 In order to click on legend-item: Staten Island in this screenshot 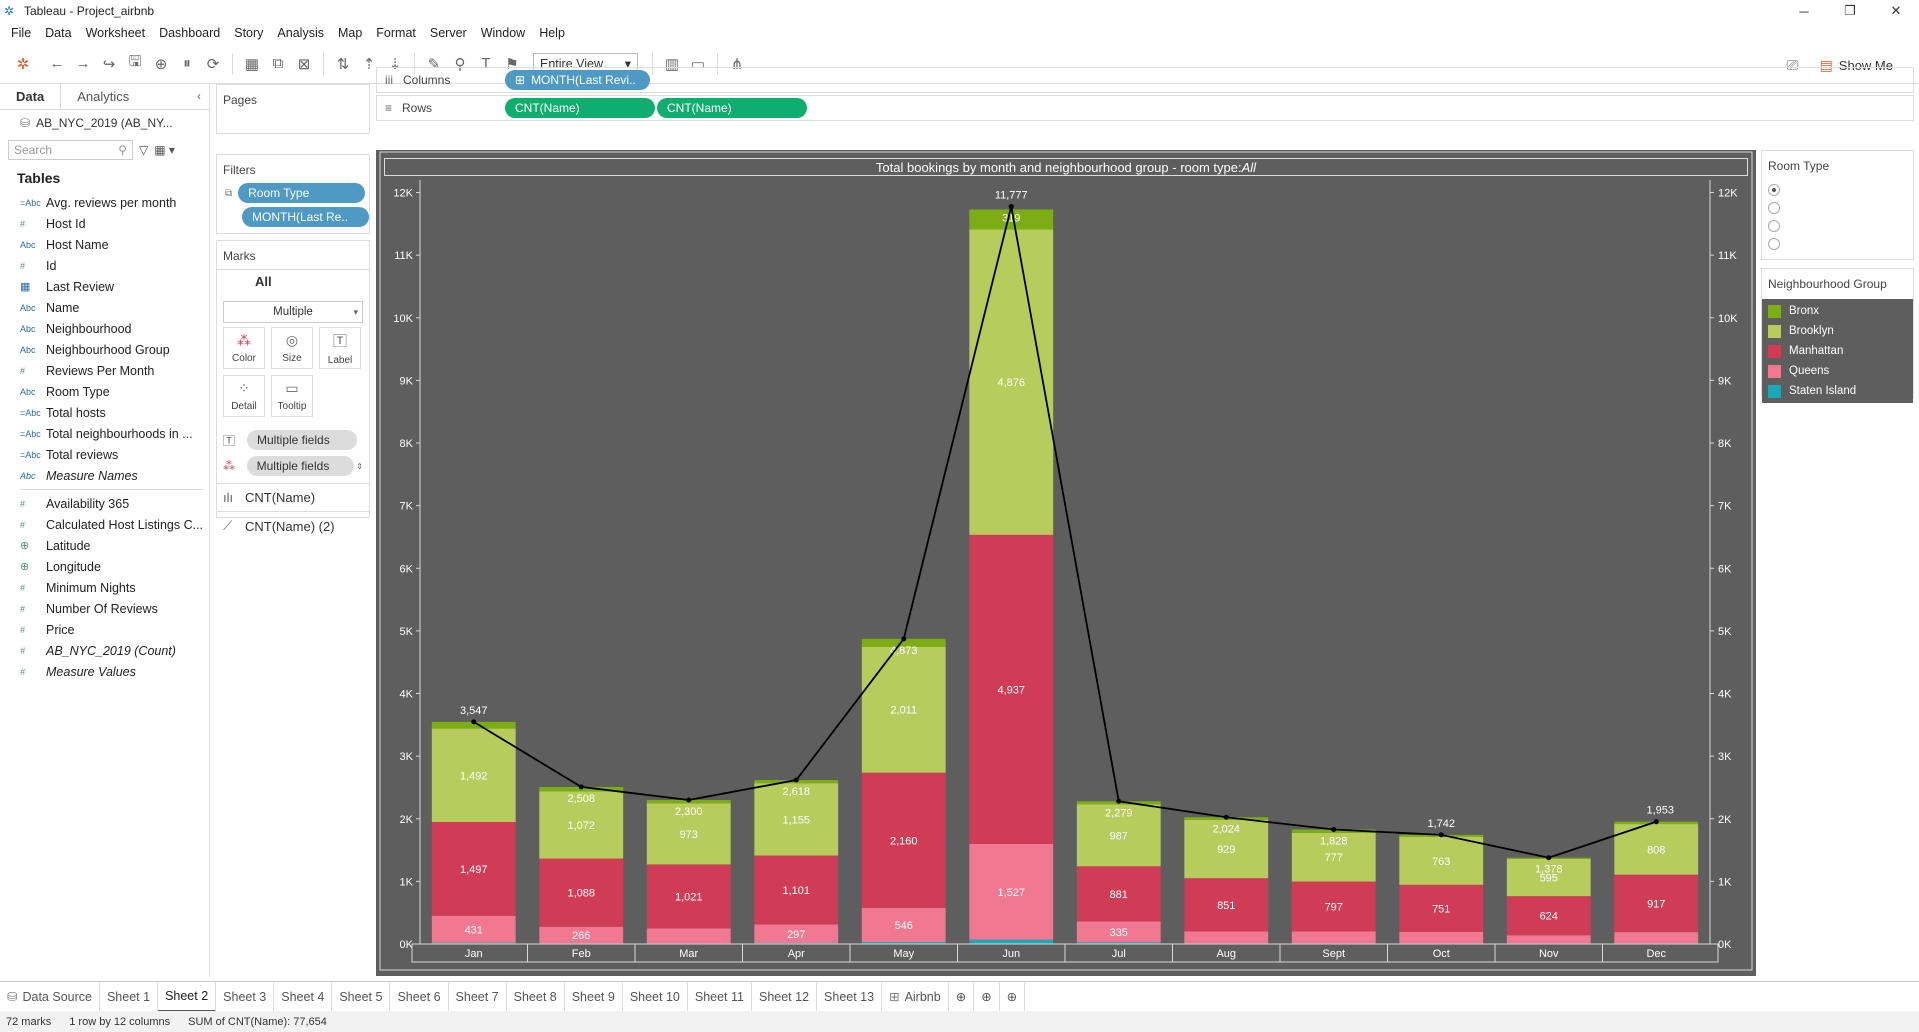, I will do `click(1837, 391)`.